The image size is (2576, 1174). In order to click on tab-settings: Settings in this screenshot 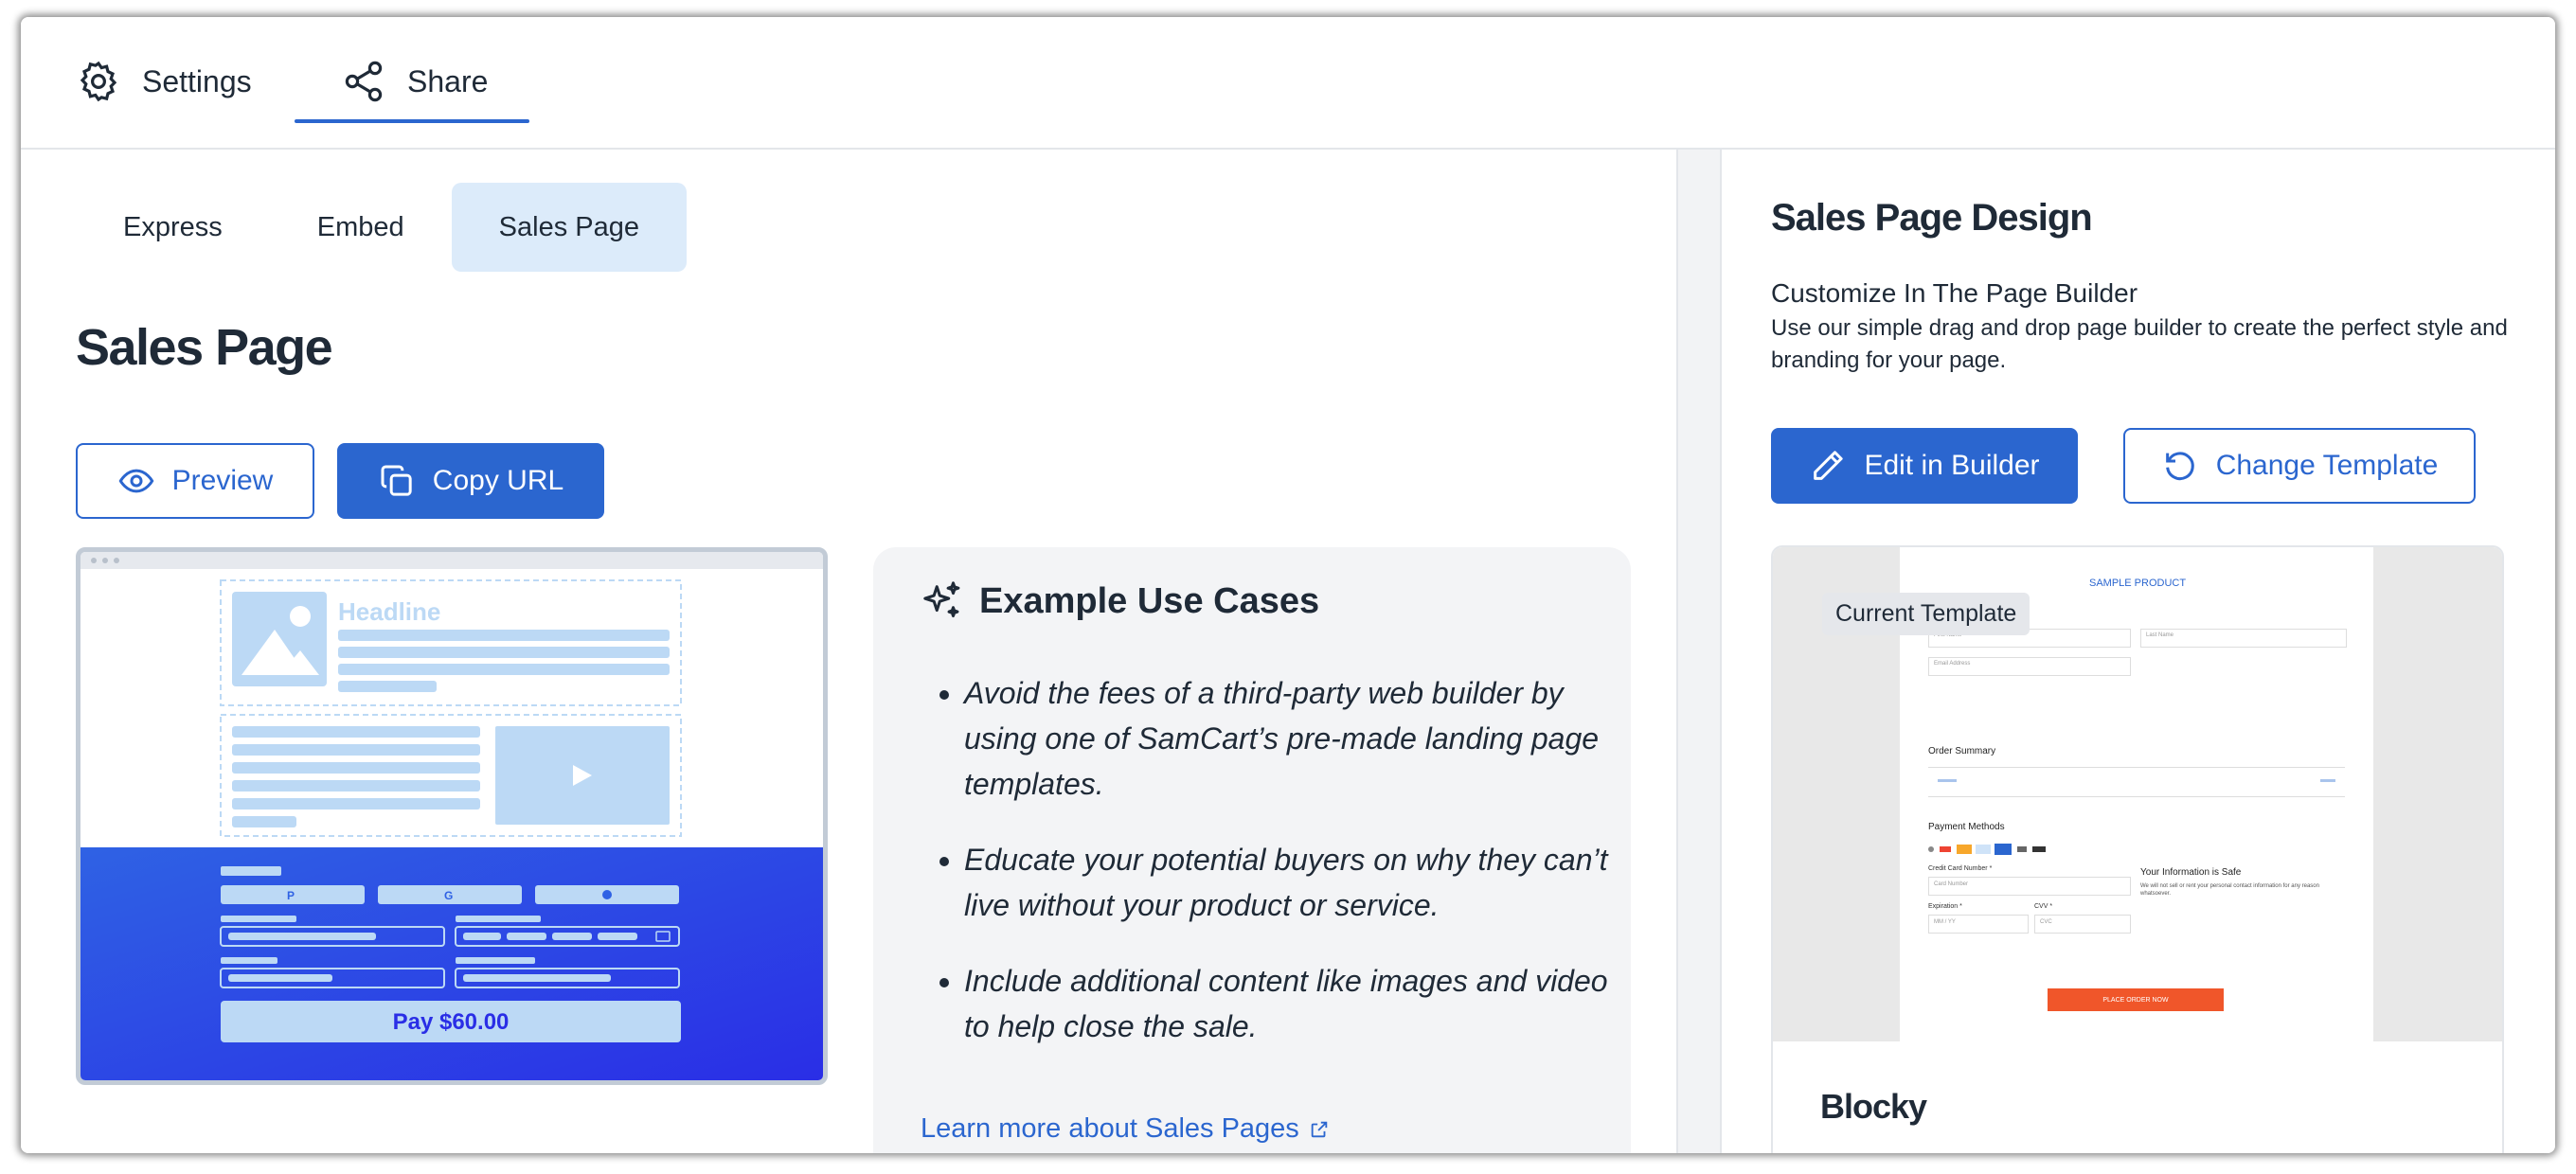, I will do `click(164, 81)`.